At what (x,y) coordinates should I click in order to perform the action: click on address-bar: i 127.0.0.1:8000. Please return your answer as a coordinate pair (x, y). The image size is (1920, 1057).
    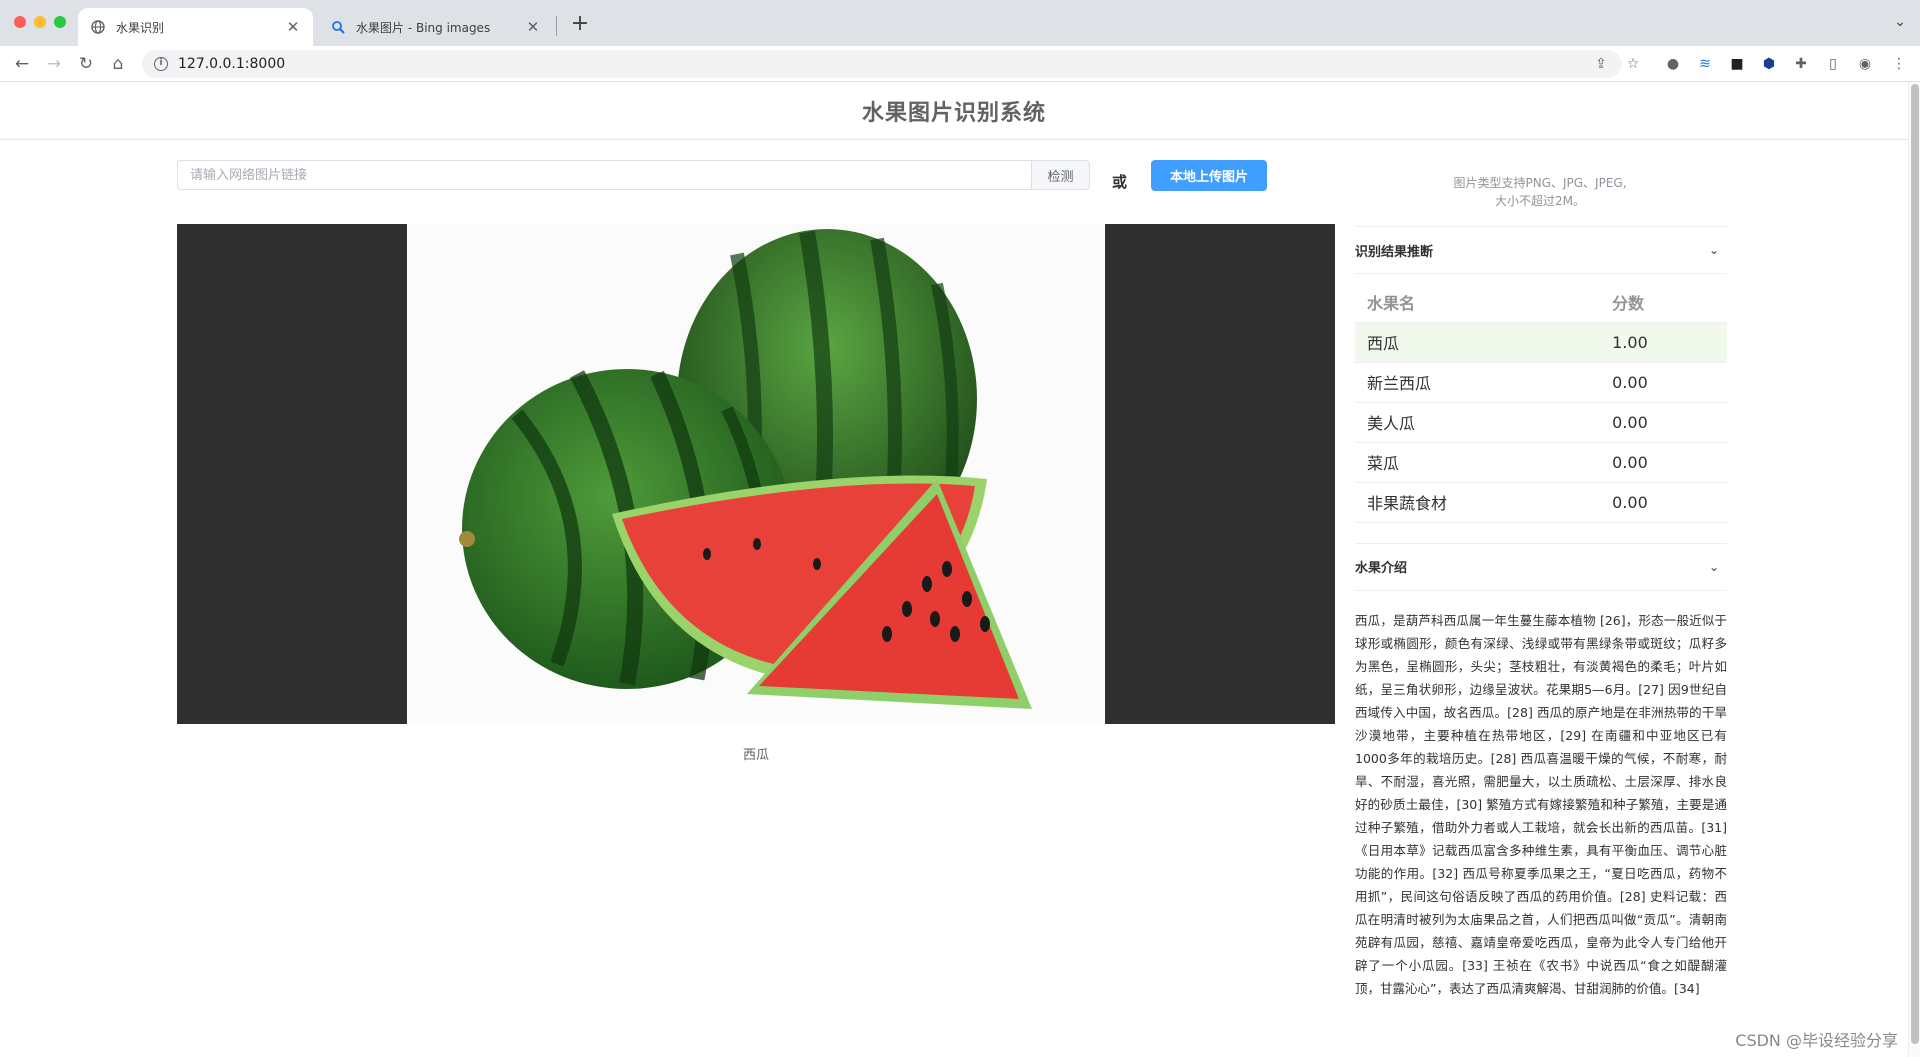
    Looking at the image, I should click on (882, 64).